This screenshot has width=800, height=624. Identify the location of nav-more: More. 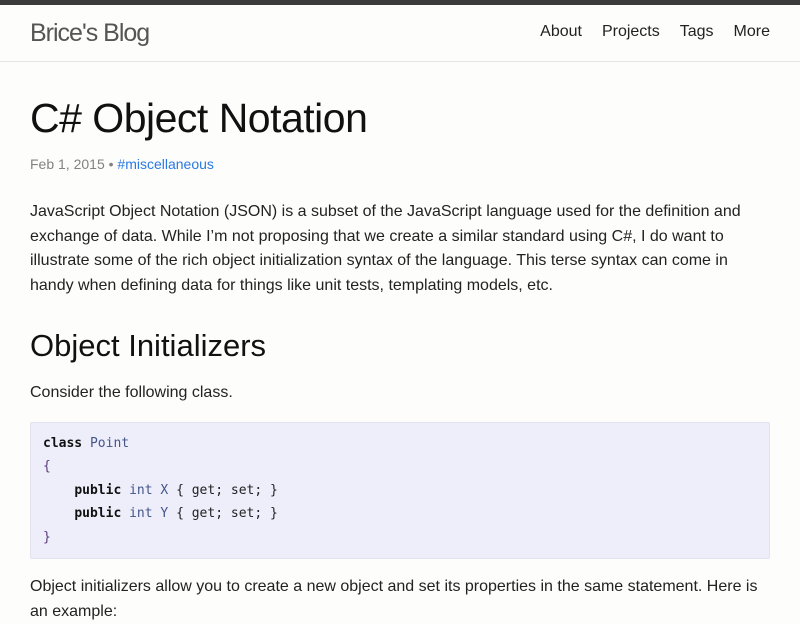
(752, 32).